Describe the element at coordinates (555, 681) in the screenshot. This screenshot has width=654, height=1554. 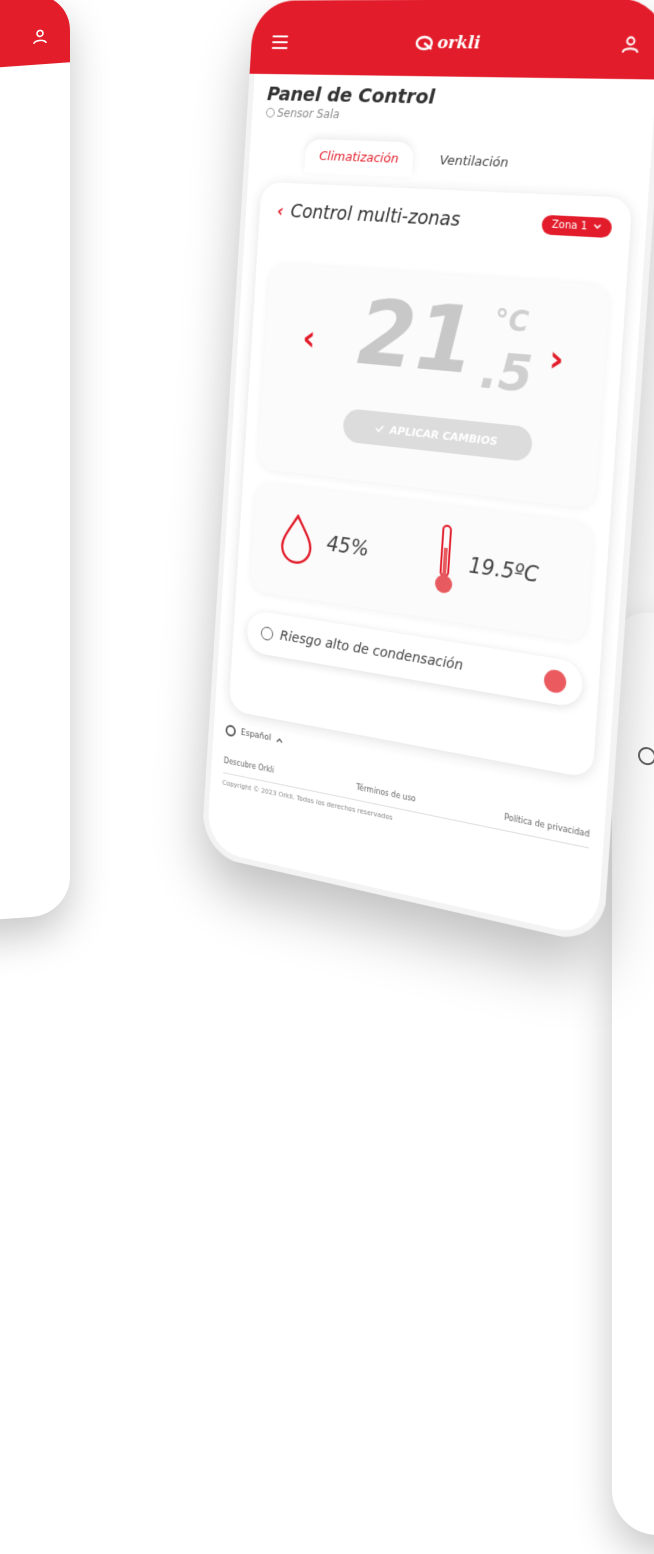
I see `alert-status-dot` at that location.